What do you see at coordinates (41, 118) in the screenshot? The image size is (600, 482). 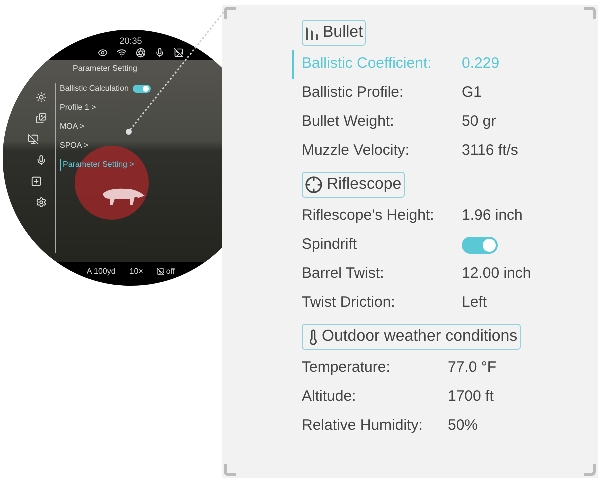 I see `images-icon` at bounding box center [41, 118].